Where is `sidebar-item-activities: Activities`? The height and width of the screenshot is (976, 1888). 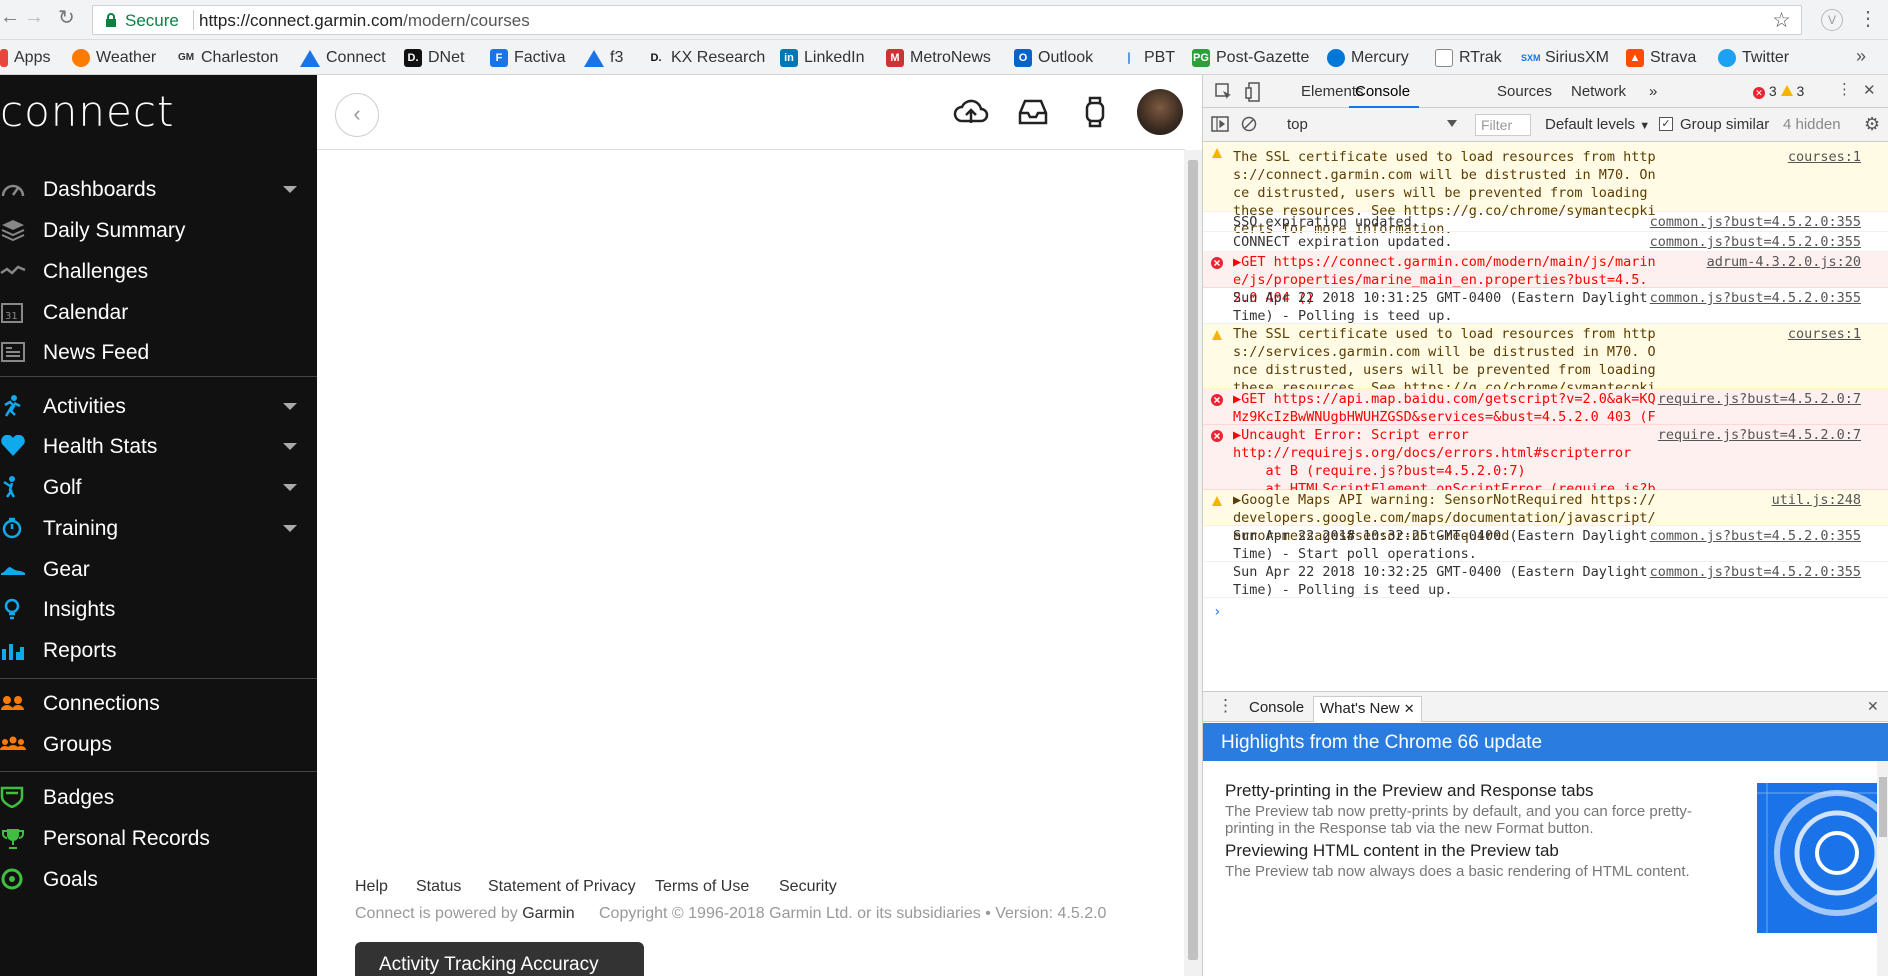 sidebar-item-activities: Activities is located at coordinates (158, 406).